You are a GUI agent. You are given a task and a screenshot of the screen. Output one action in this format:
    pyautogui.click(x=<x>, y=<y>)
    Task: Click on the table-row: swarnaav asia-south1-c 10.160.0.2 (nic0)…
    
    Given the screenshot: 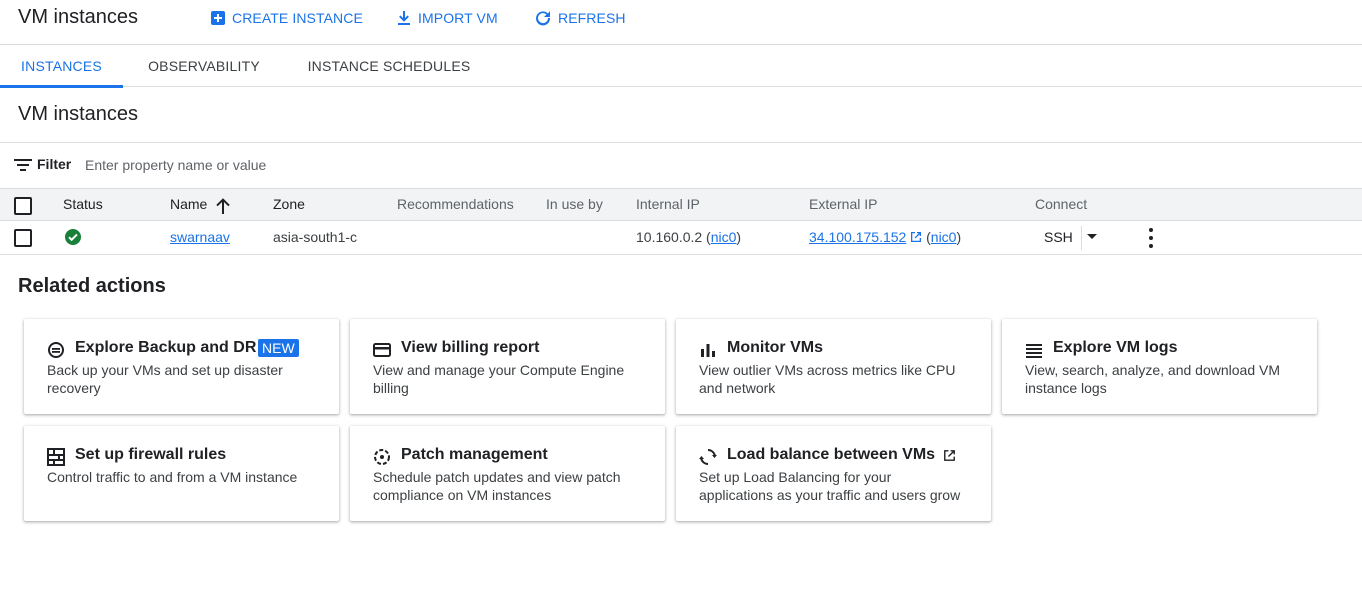 What is the action you would take?
    pyautogui.click(x=681, y=238)
    